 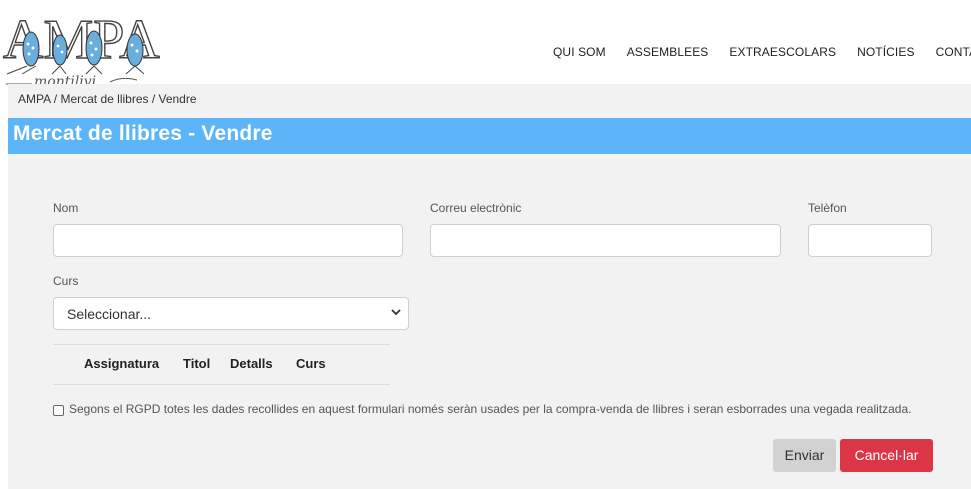 I want to click on email-label: Correu electrònic, so click(x=476, y=208).